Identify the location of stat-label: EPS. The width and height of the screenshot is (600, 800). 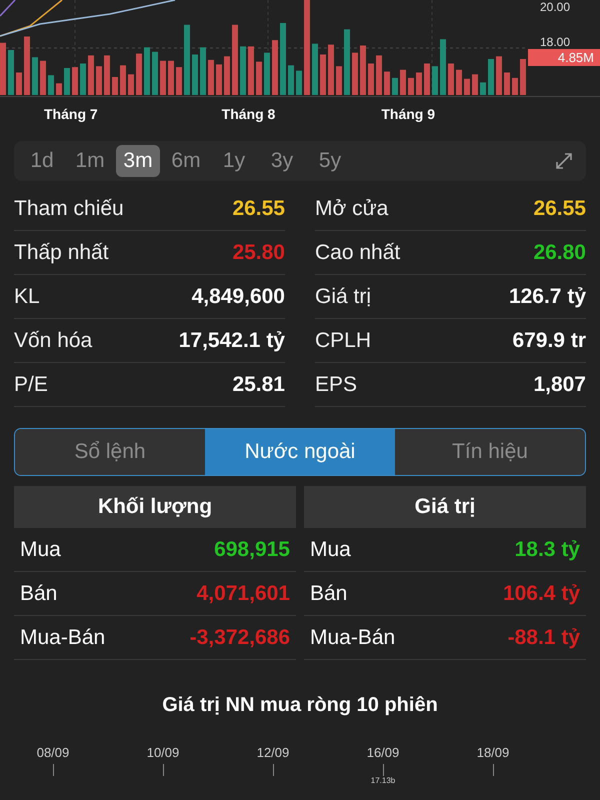
(336, 384).